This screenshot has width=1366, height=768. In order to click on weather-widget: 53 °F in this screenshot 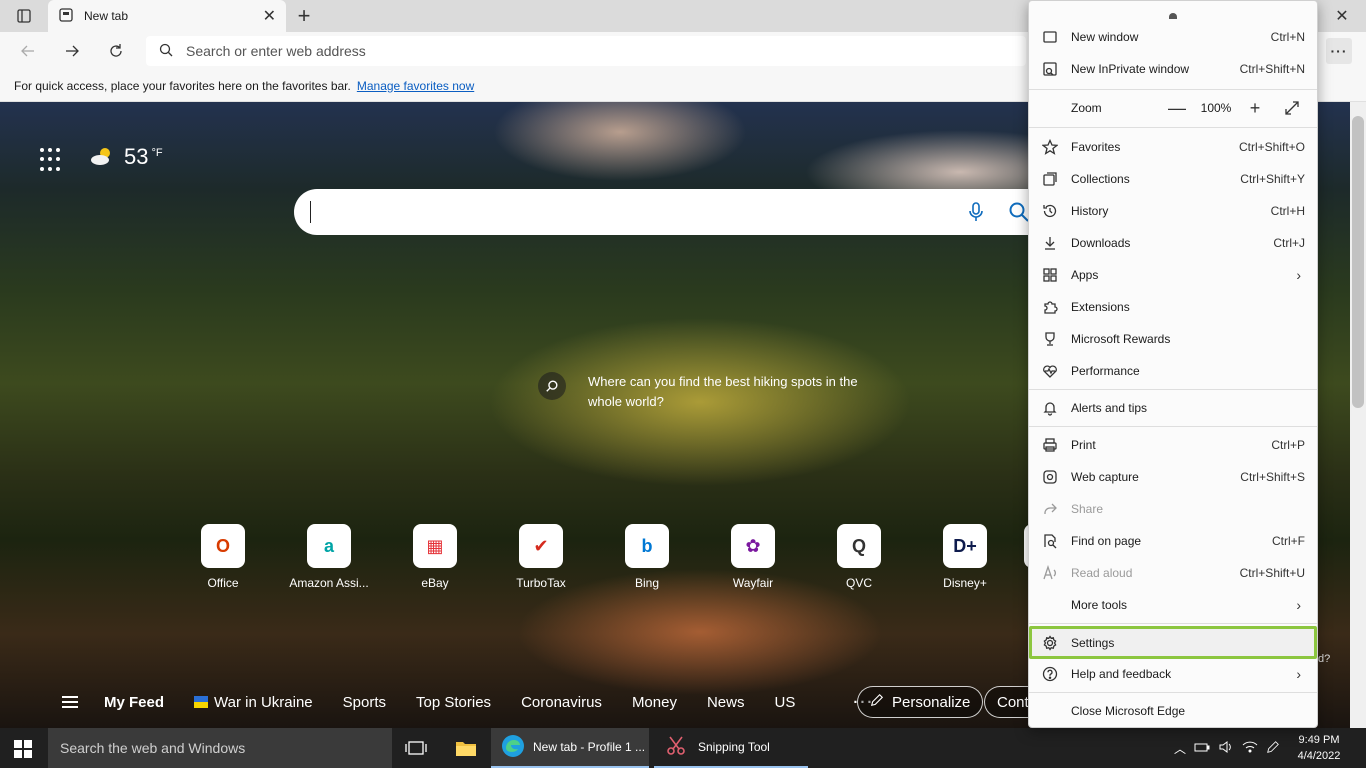, I will do `click(126, 157)`.